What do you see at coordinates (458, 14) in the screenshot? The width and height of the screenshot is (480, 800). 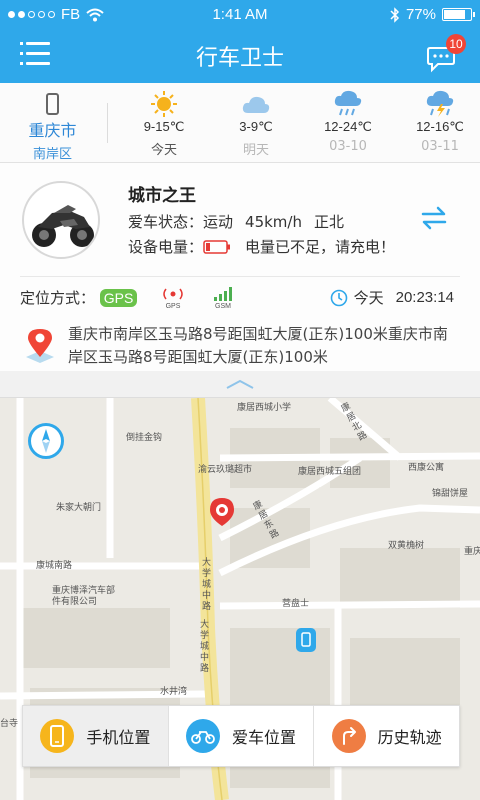 I see `battery-icon` at bounding box center [458, 14].